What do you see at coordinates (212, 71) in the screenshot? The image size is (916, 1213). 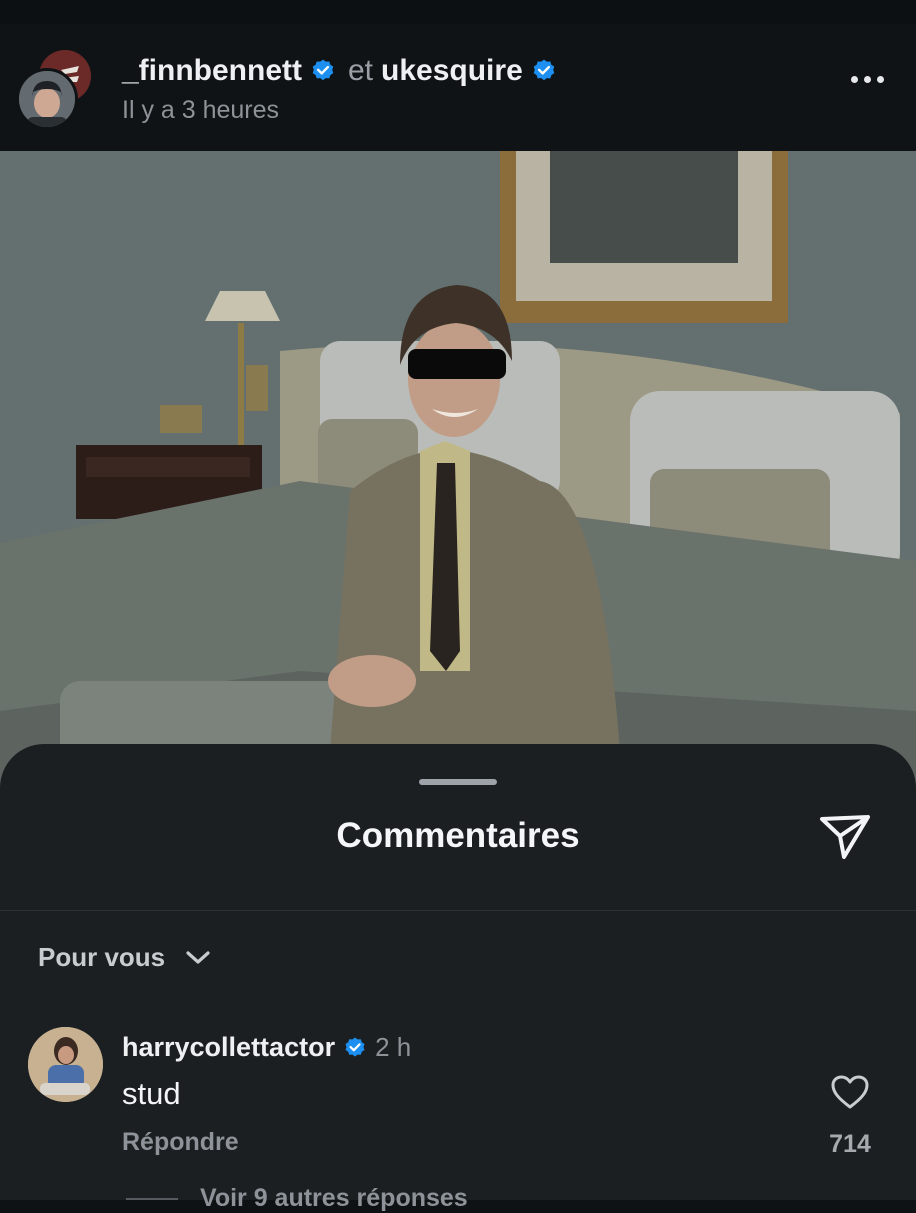 I see `author-username: _finnbennett` at bounding box center [212, 71].